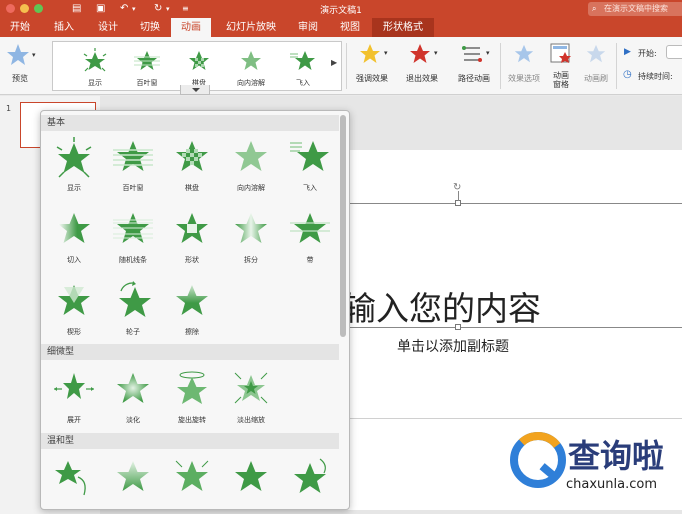  I want to click on rotate-connector, so click(458, 196).